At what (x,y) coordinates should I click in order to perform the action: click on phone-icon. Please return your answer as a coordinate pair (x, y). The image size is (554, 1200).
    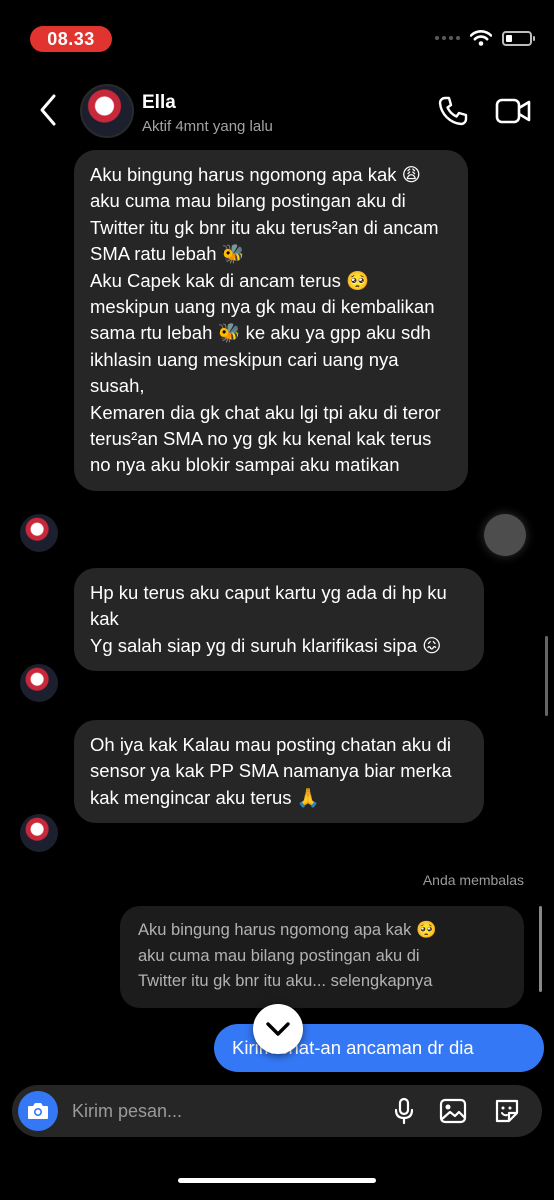
    Looking at the image, I should click on (453, 111).